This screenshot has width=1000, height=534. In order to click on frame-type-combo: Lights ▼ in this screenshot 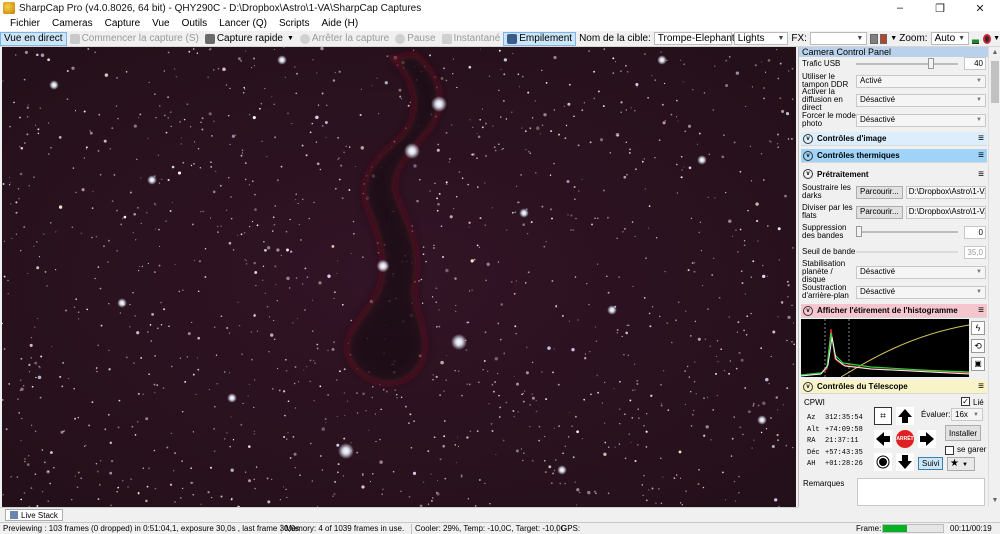, I will do `click(761, 38)`.